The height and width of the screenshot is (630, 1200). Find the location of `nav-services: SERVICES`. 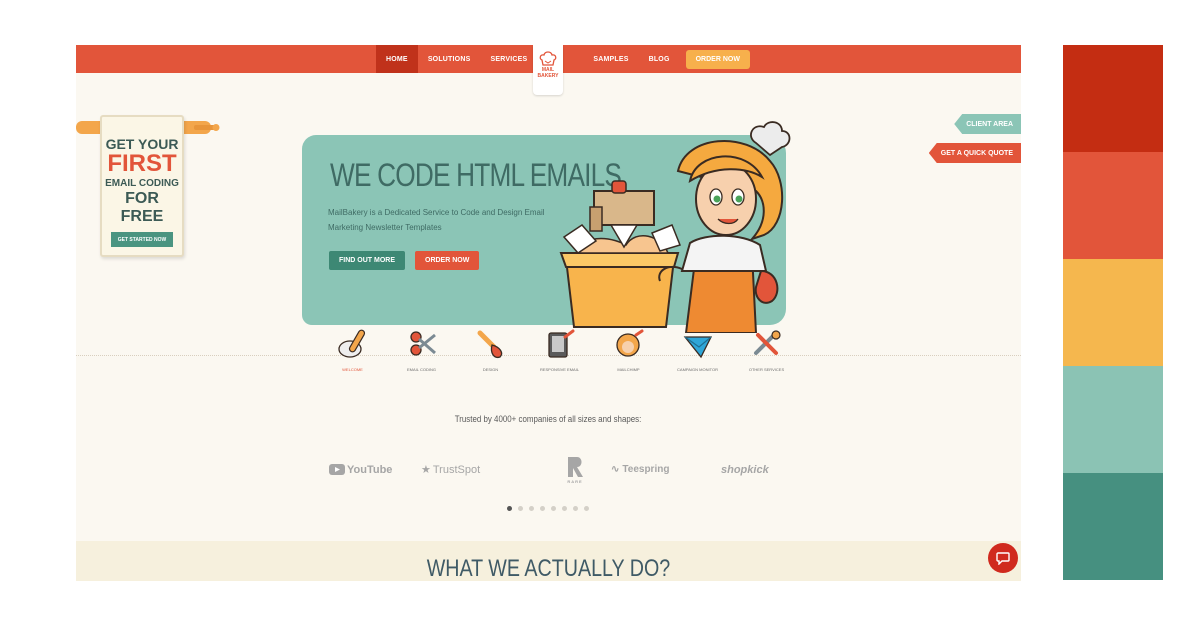

nav-services: SERVICES is located at coordinates (508, 59).